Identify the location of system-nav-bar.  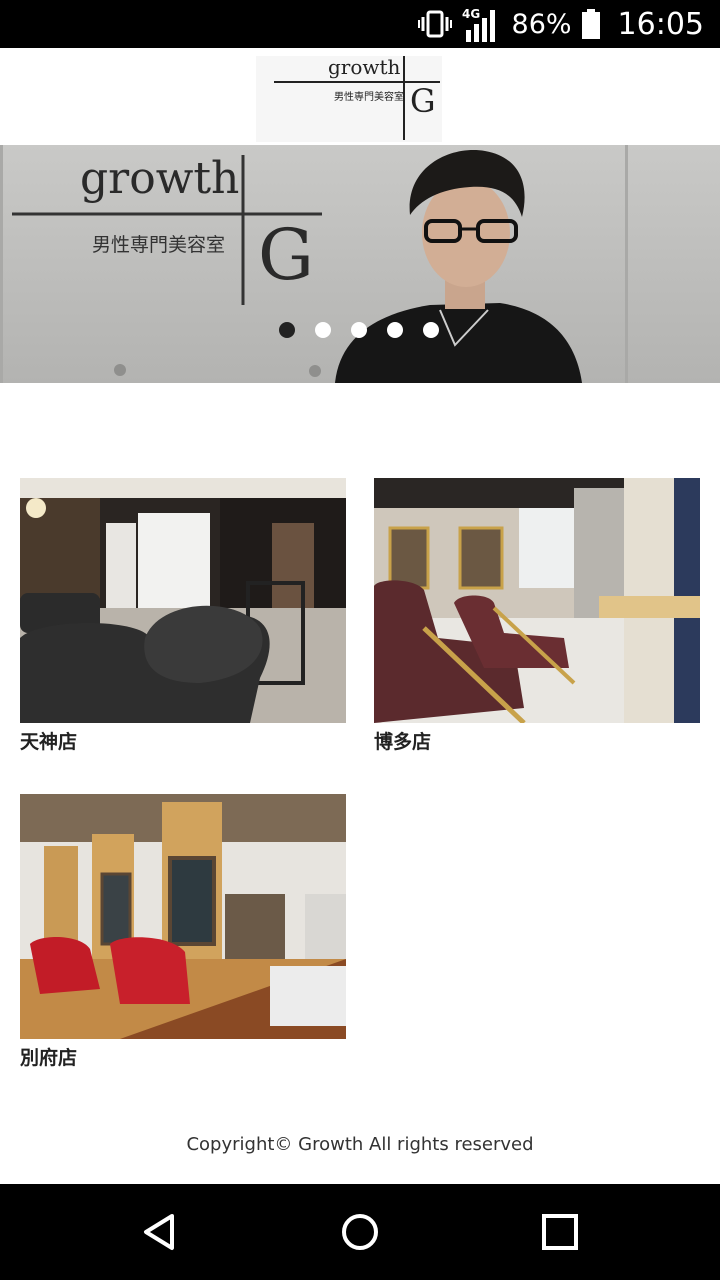
(360, 1232).